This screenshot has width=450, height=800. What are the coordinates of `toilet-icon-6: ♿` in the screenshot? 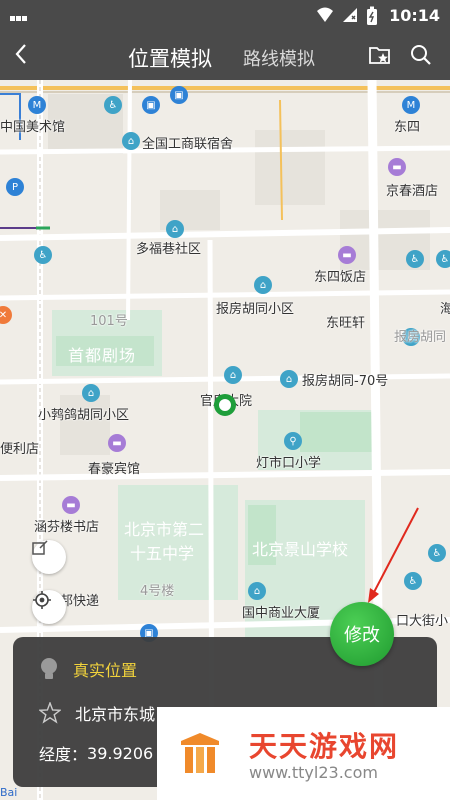 It's located at (437, 553).